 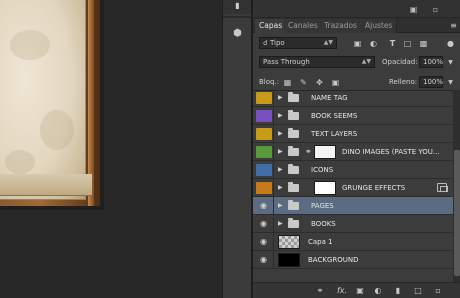 I want to click on adjustment-icon: ◐, so click(x=378, y=291).